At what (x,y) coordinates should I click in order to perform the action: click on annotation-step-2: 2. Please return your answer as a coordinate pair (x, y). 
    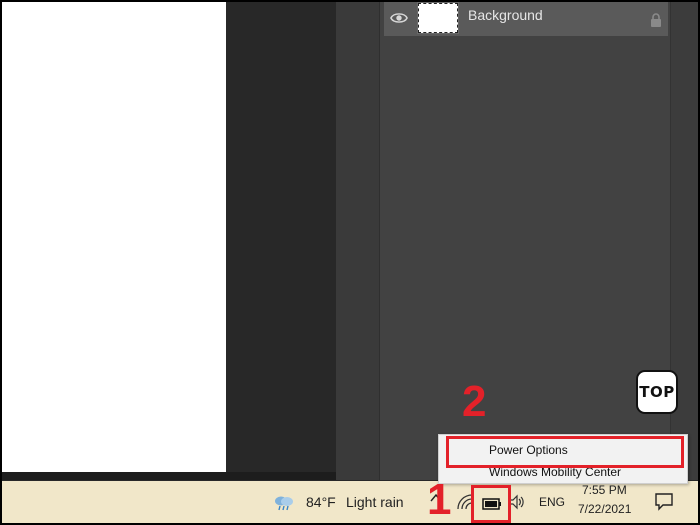
    Looking at the image, I should click on (474, 401).